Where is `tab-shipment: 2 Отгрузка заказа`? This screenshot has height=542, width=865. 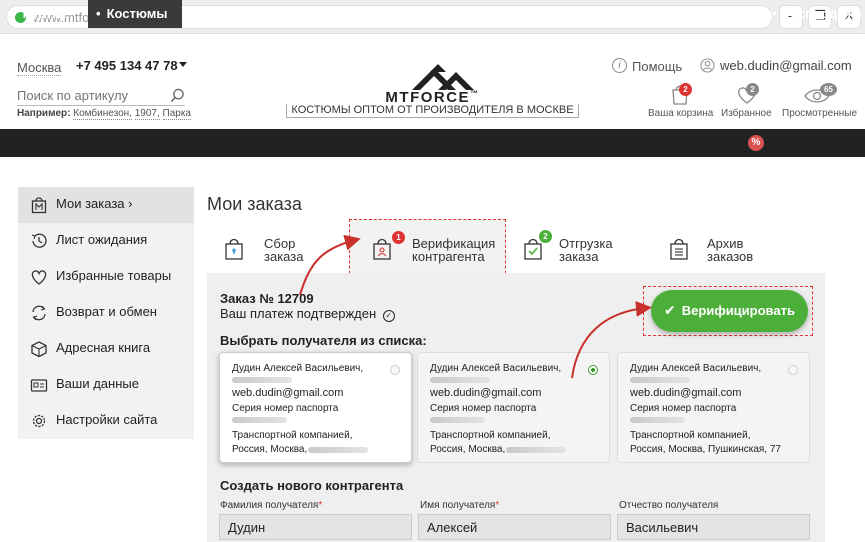 tab-shipment: 2 Отгрузка заказа is located at coordinates (574, 250).